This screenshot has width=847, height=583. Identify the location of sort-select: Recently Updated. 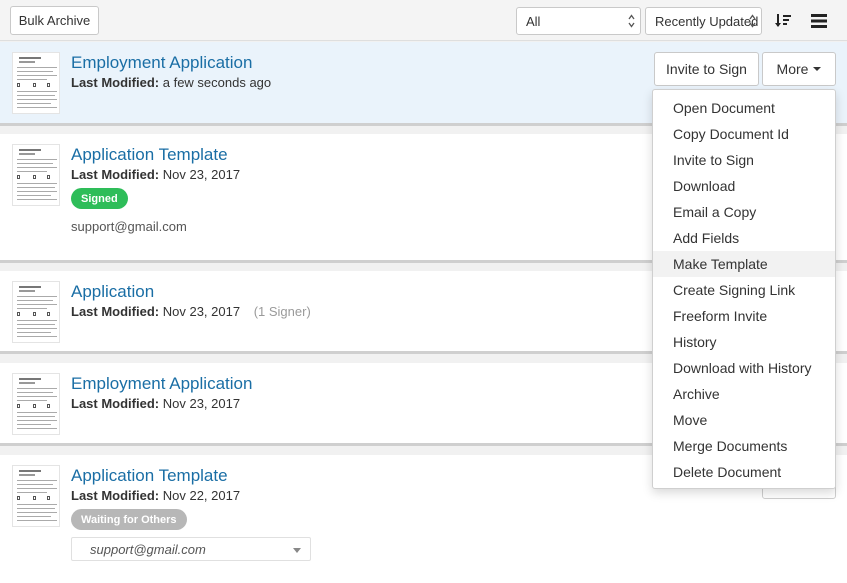
(703, 21).